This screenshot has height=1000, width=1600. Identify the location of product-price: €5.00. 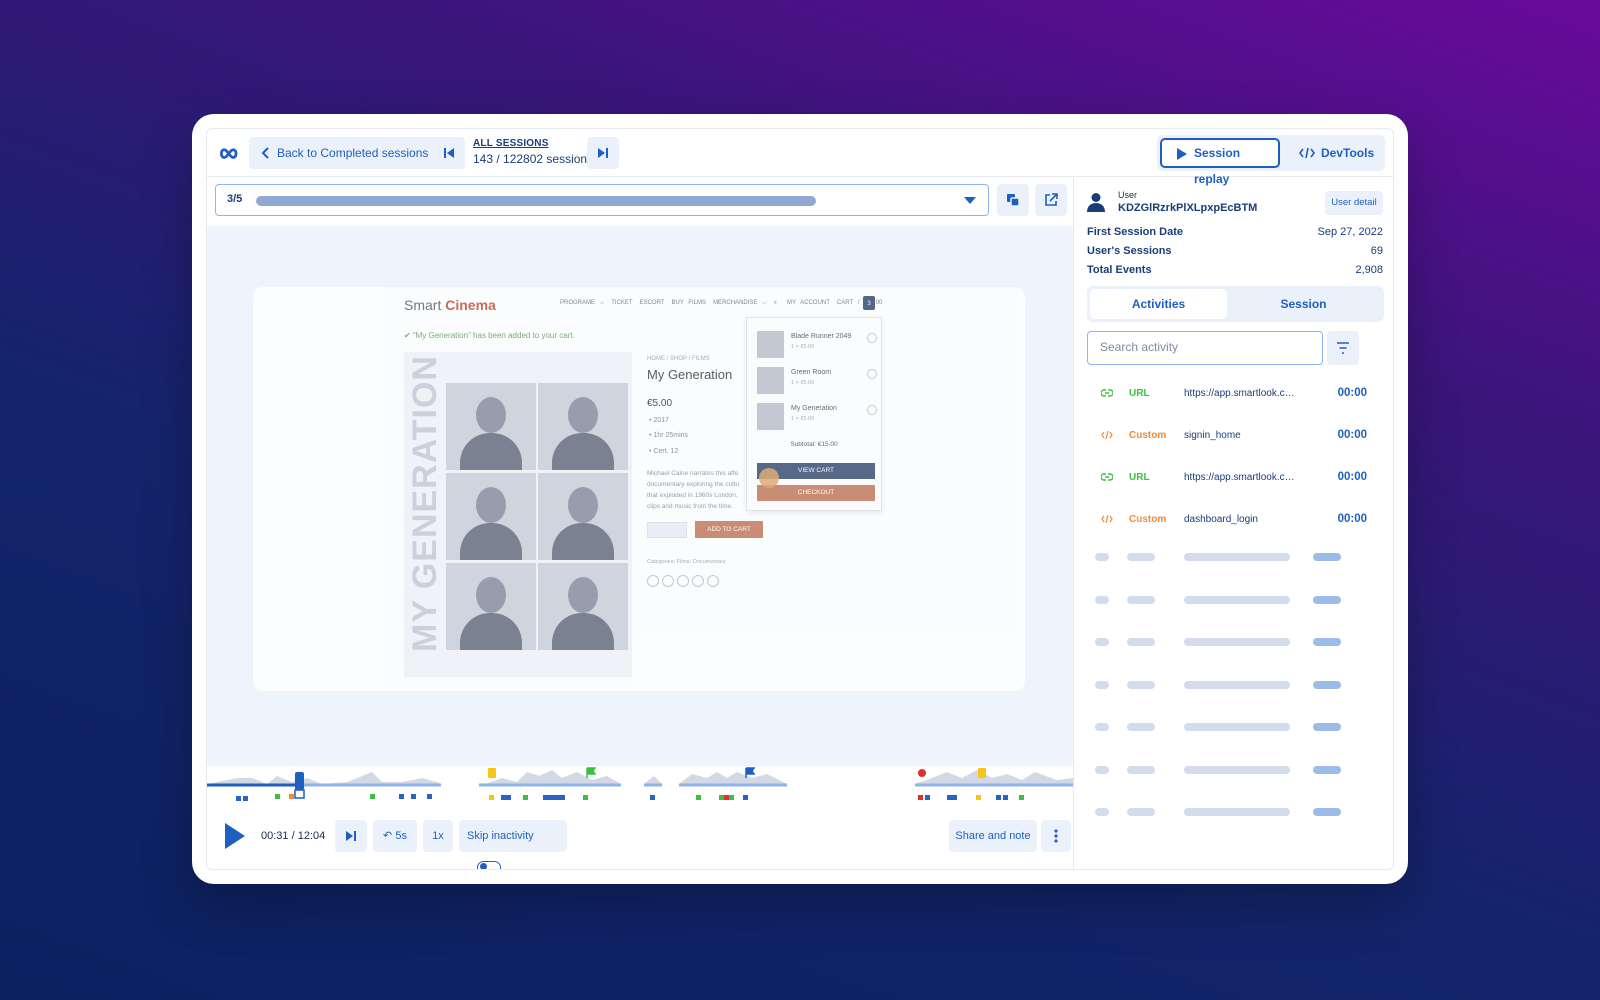
(660, 403).